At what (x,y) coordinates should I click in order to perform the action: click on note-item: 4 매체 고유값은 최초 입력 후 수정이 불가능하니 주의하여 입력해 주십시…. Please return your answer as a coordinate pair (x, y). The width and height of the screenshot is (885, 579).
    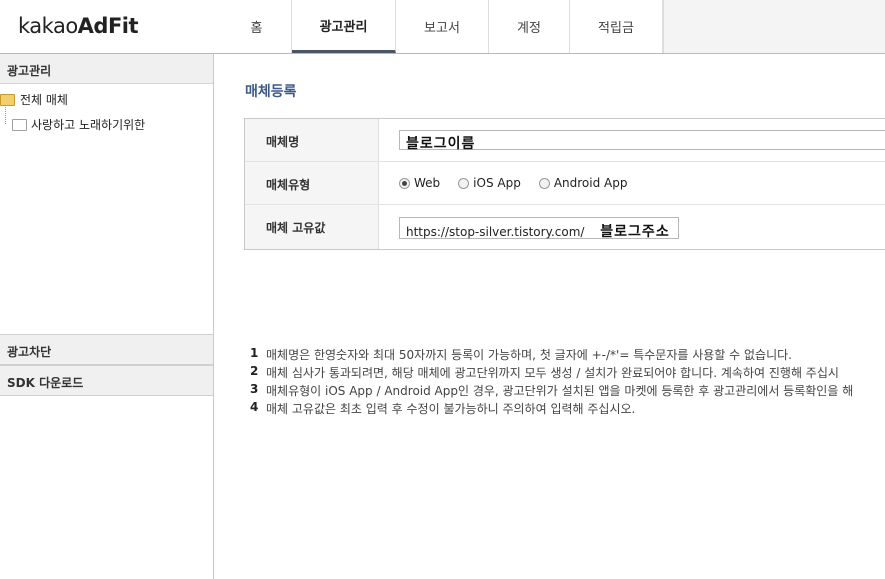
    Looking at the image, I should click on (551, 409).